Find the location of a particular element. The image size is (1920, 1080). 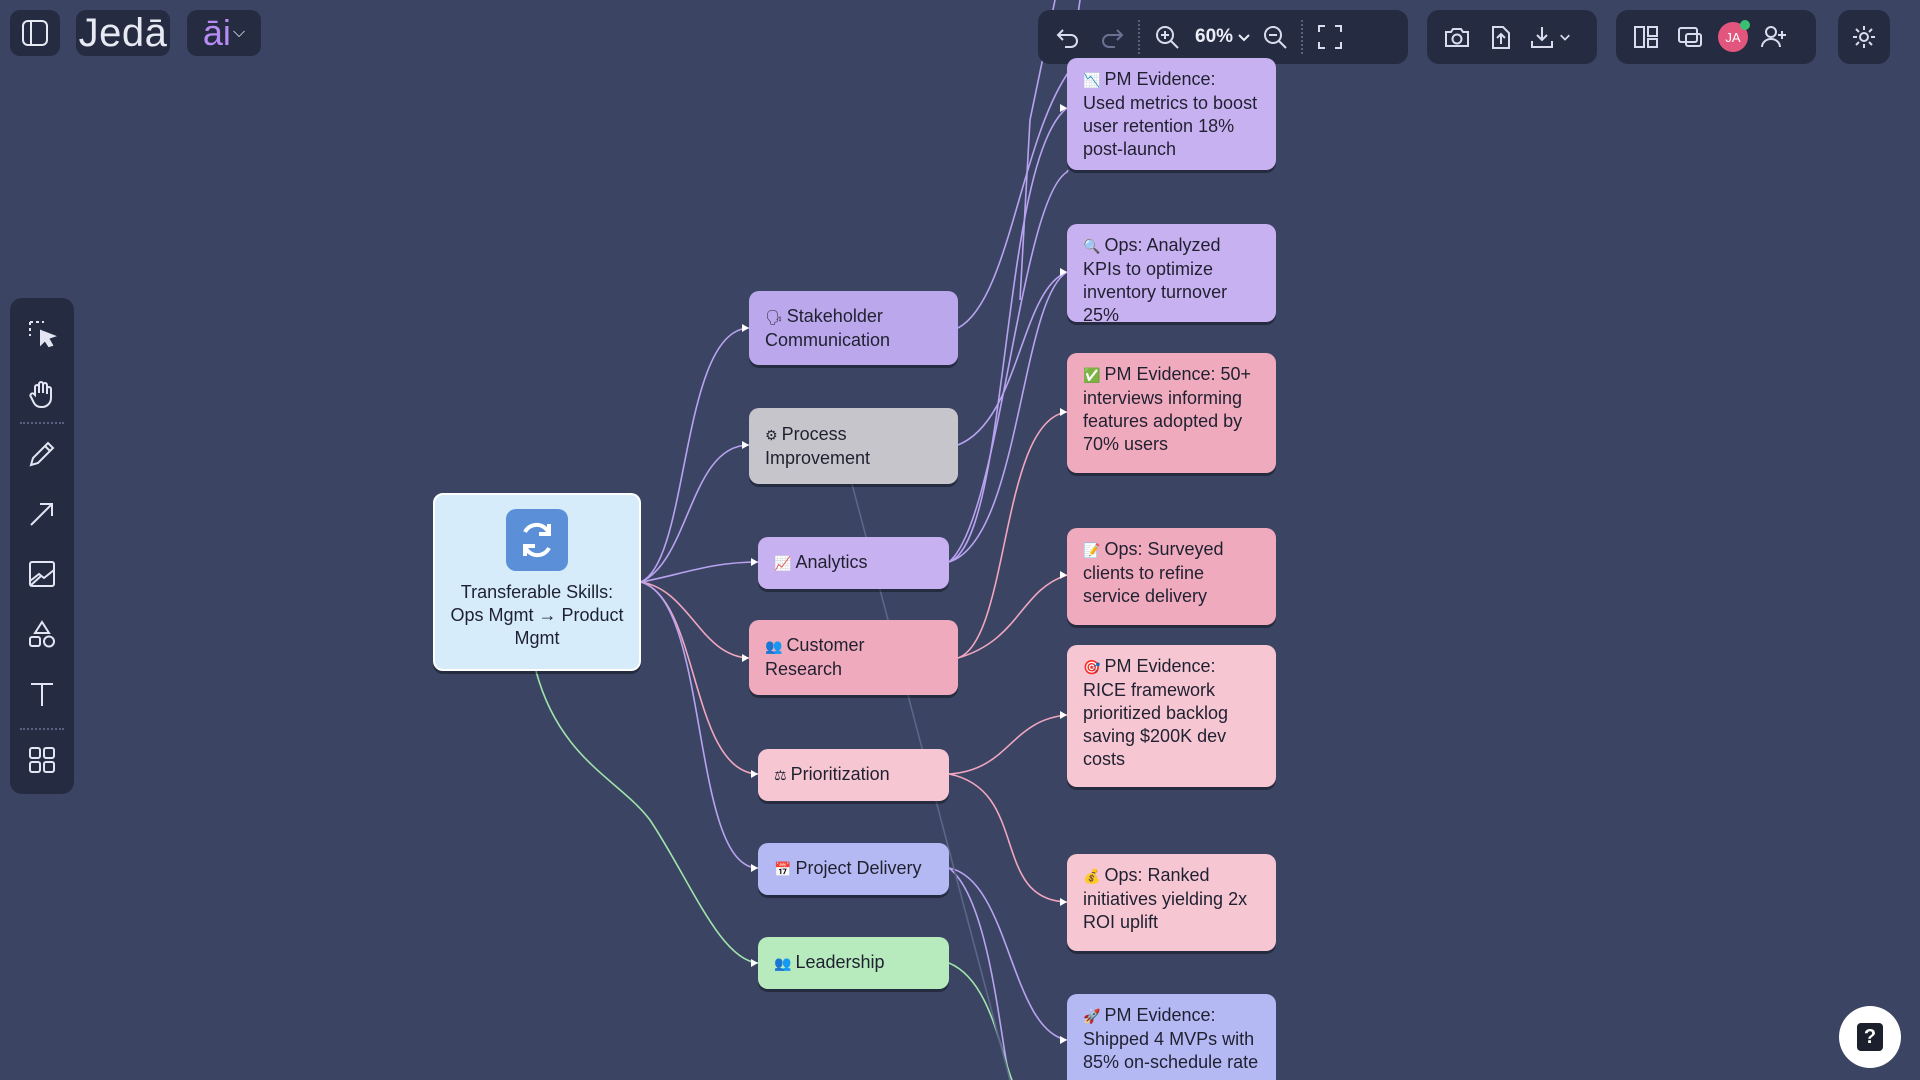

grid-icon is located at coordinates (42, 760).